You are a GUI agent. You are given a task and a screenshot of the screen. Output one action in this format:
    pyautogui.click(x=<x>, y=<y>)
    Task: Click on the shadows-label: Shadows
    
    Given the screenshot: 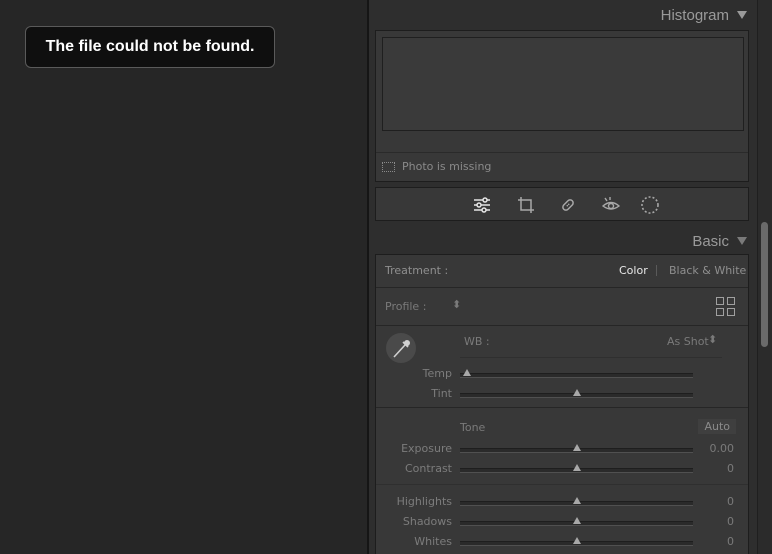 What is the action you would take?
    pyautogui.click(x=427, y=521)
    